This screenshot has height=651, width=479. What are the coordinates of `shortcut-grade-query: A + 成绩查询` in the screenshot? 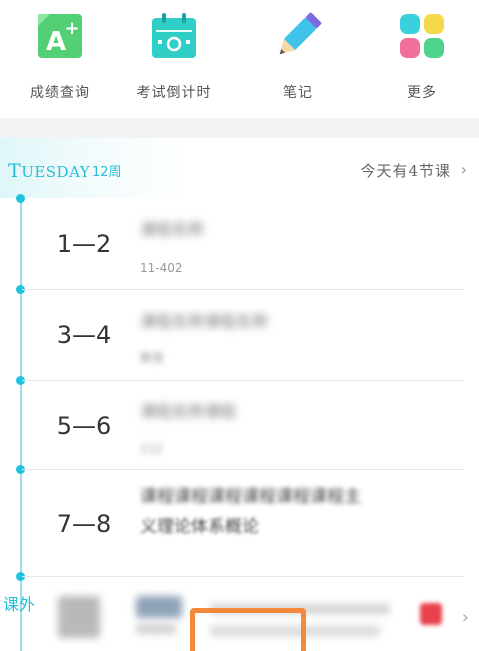 It's located at (60, 59).